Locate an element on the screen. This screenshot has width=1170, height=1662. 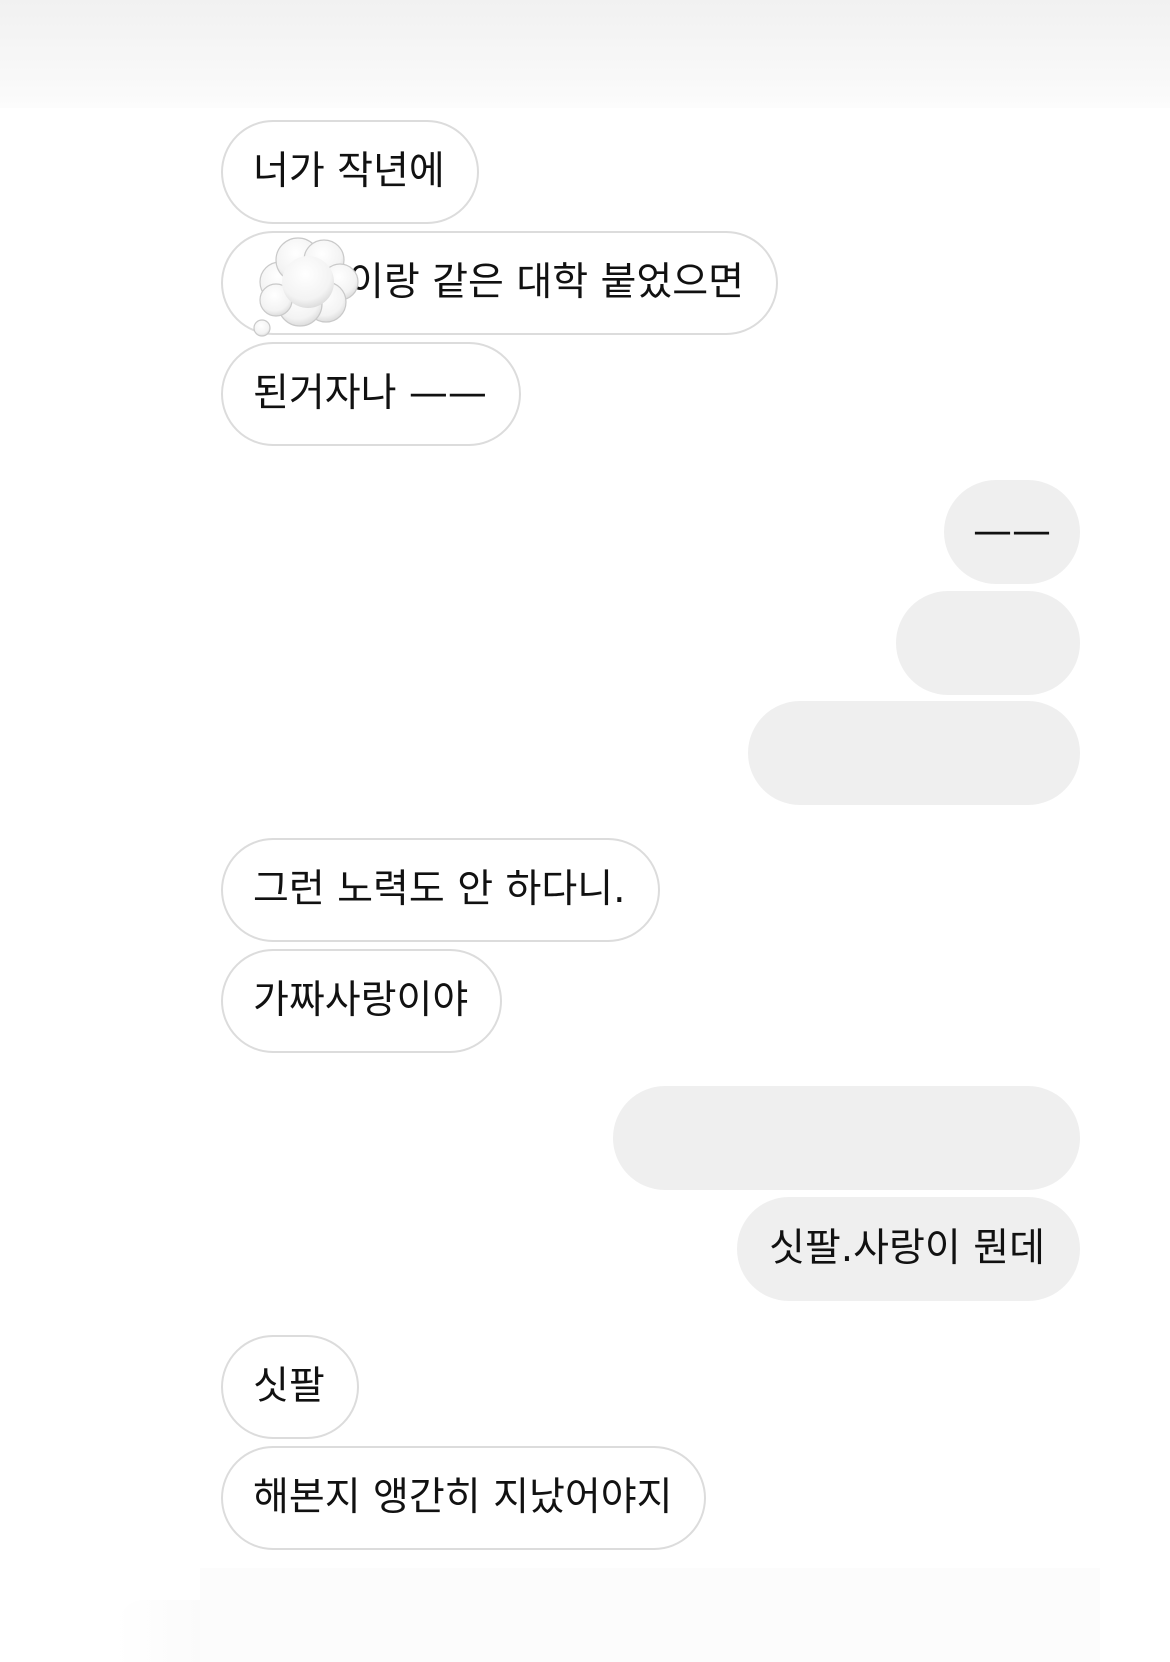
message-text: 싯팔 is located at coordinates (289, 1386).